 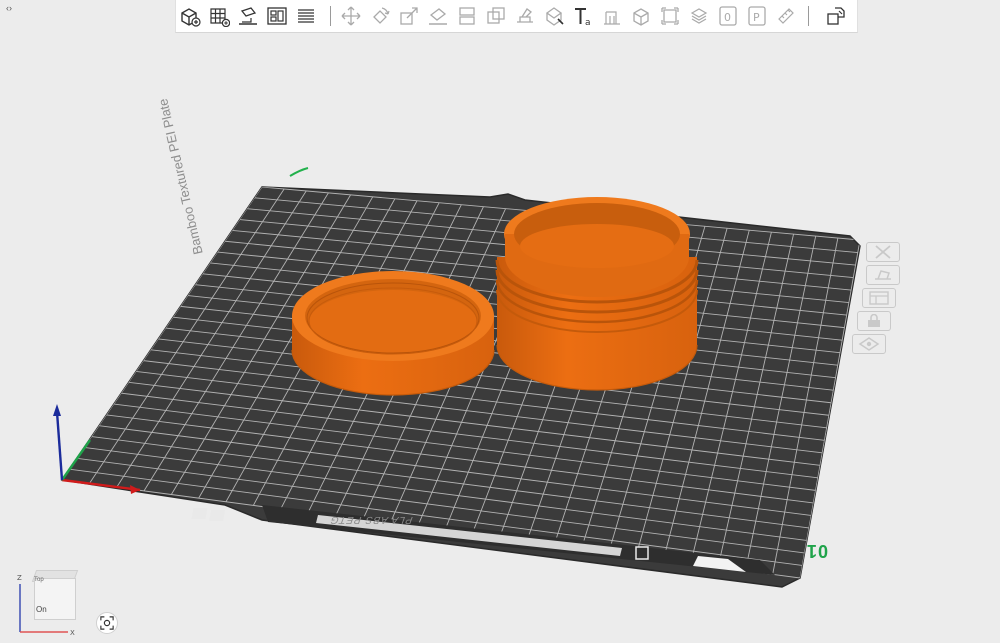 I want to click on auto-arrange-icon, so click(x=883, y=275).